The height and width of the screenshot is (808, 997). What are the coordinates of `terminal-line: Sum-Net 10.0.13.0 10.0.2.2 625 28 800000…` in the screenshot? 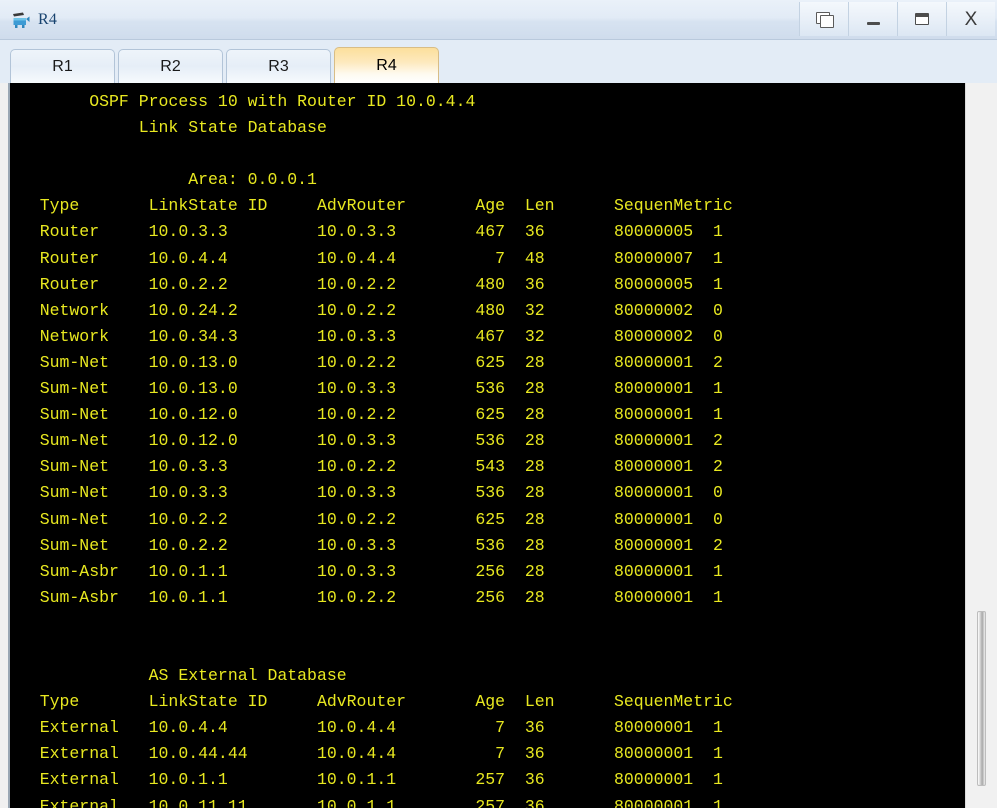 It's located at (366, 362).